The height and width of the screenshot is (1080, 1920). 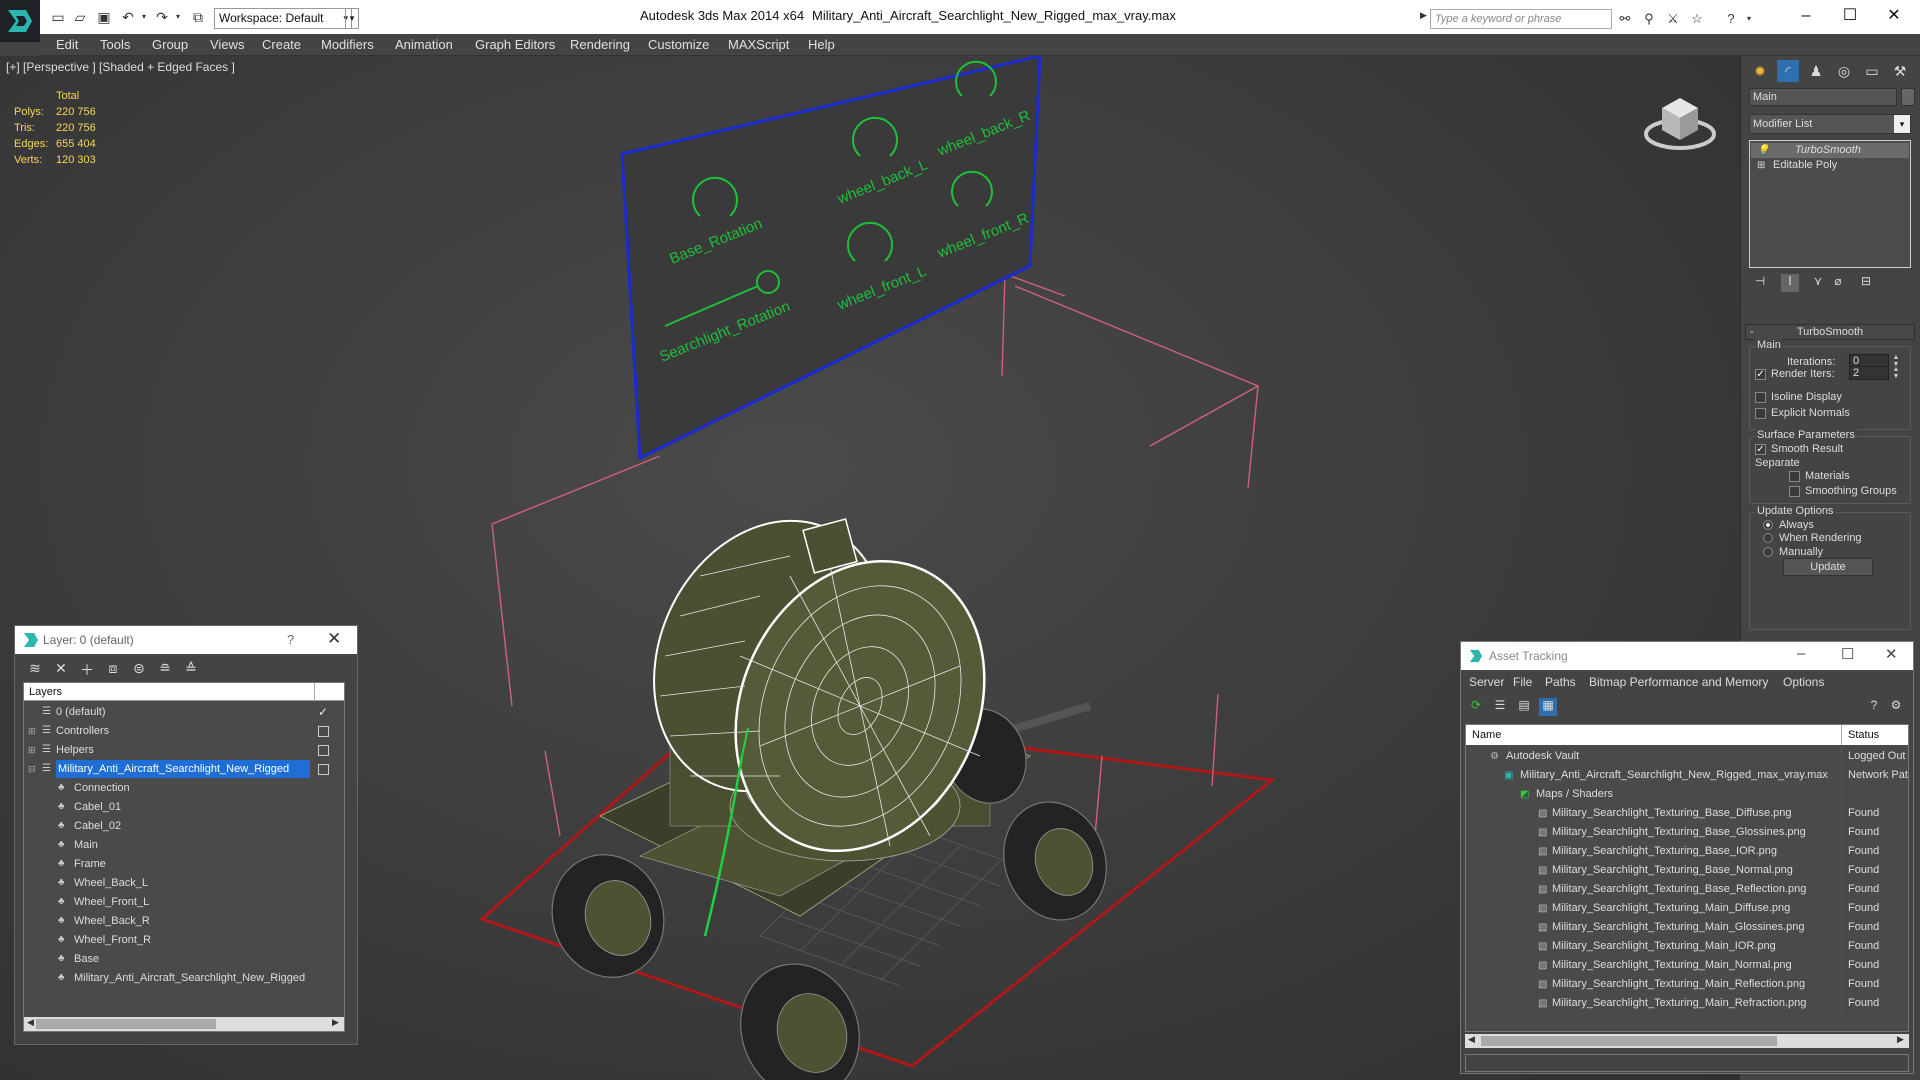 What do you see at coordinates (1863, 735) in the screenshot?
I see `status-column-header: Status` at bounding box center [1863, 735].